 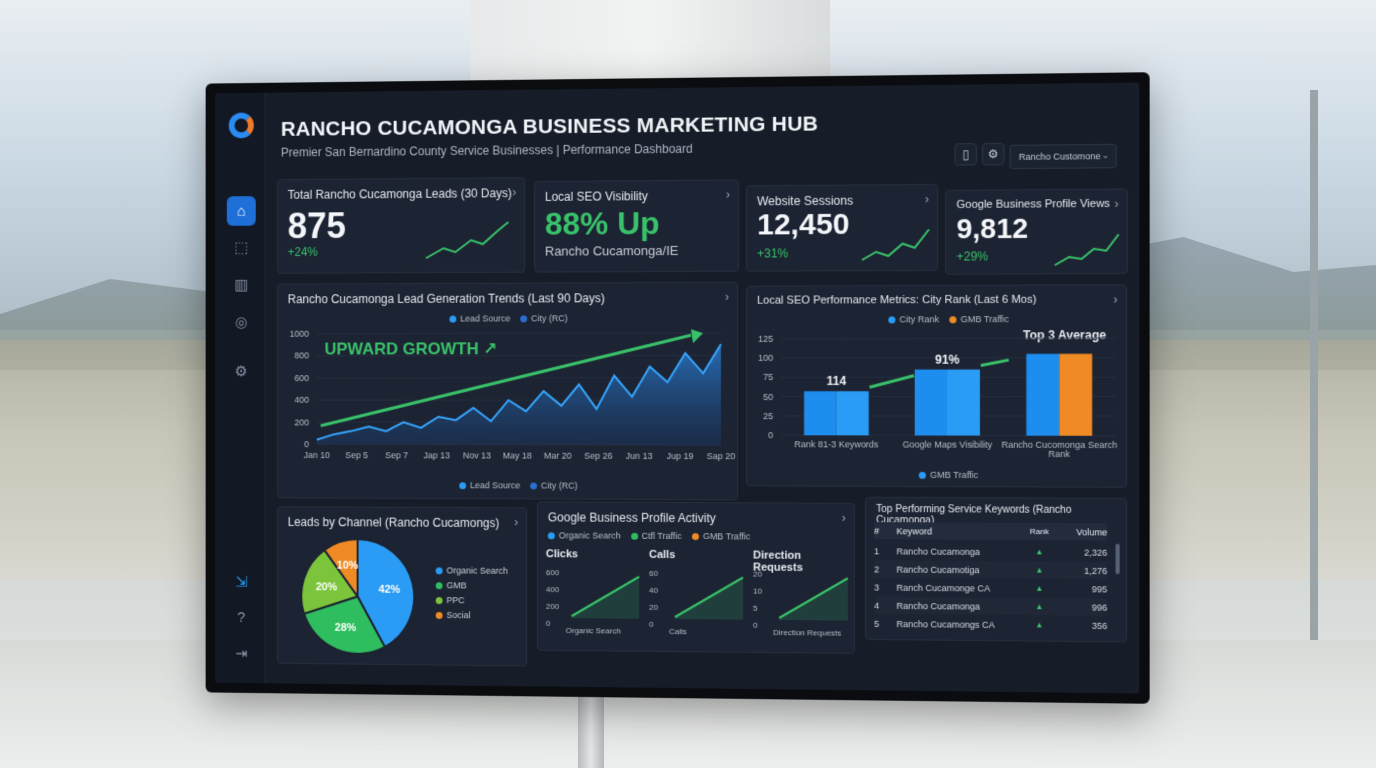 What do you see at coordinates (965, 154) in the screenshot?
I see `bookmark-icon: ▯` at bounding box center [965, 154].